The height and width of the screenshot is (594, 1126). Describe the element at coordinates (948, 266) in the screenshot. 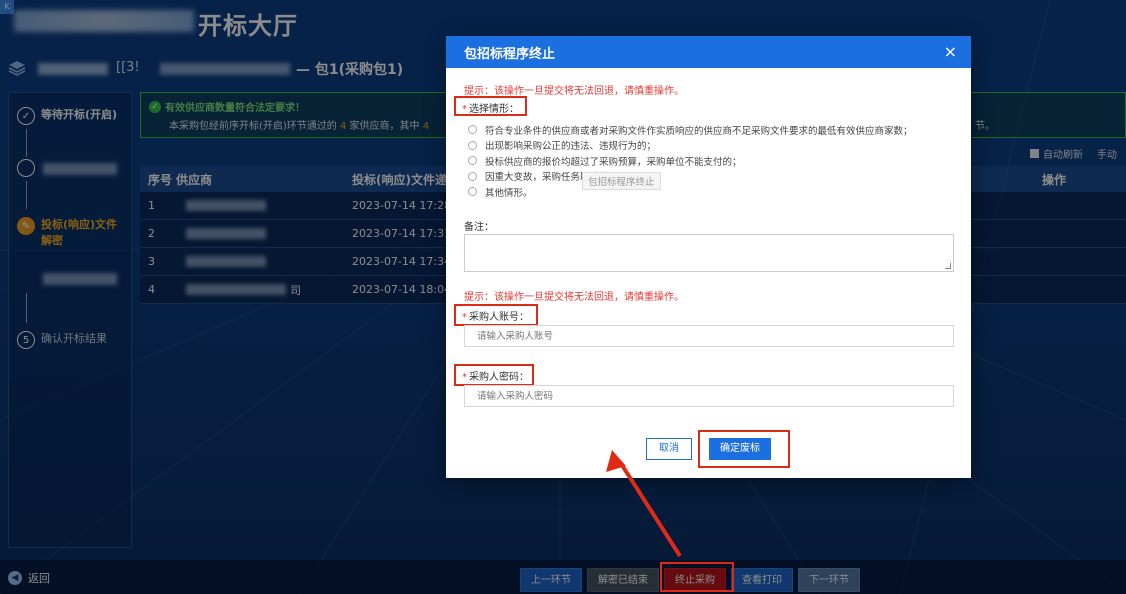

I see `resize-grip-icon` at that location.